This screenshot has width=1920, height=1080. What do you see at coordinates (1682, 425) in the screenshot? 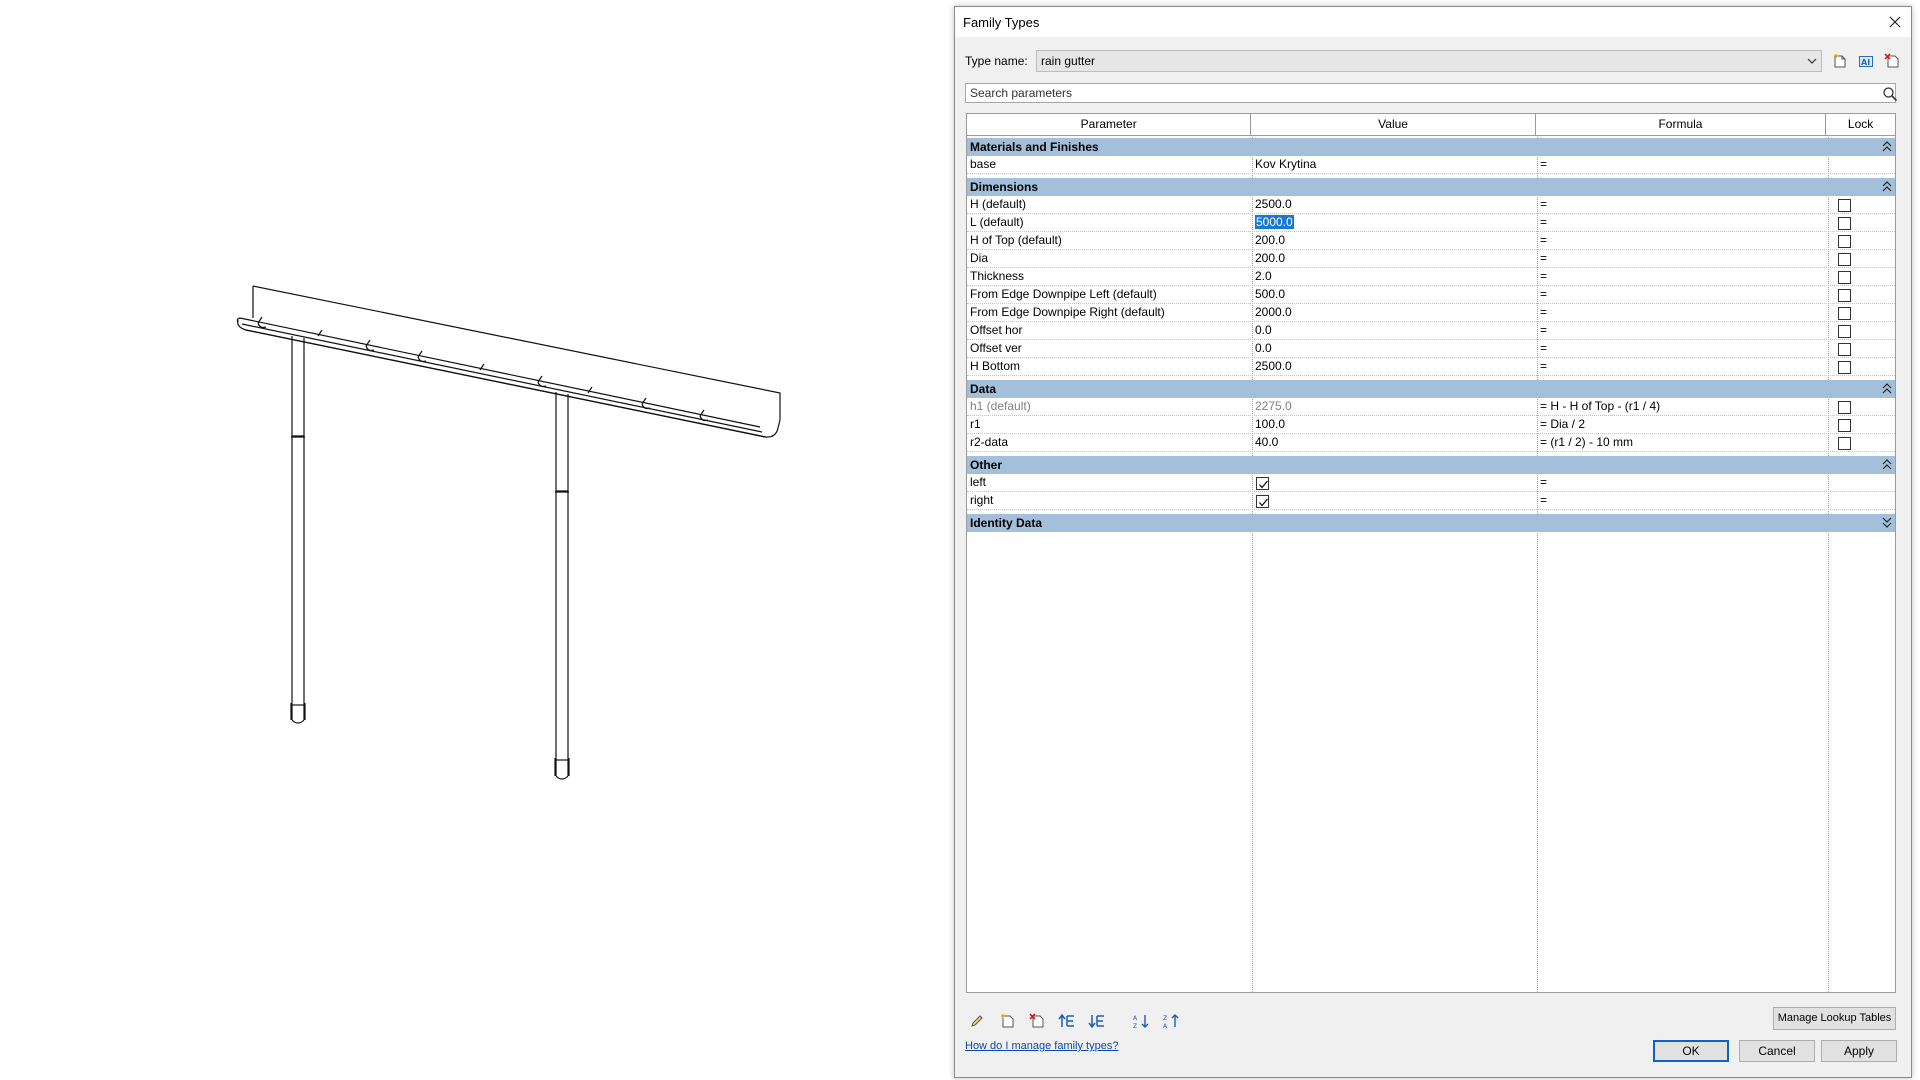
I see `formula-cell: = Dia / 2` at bounding box center [1682, 425].